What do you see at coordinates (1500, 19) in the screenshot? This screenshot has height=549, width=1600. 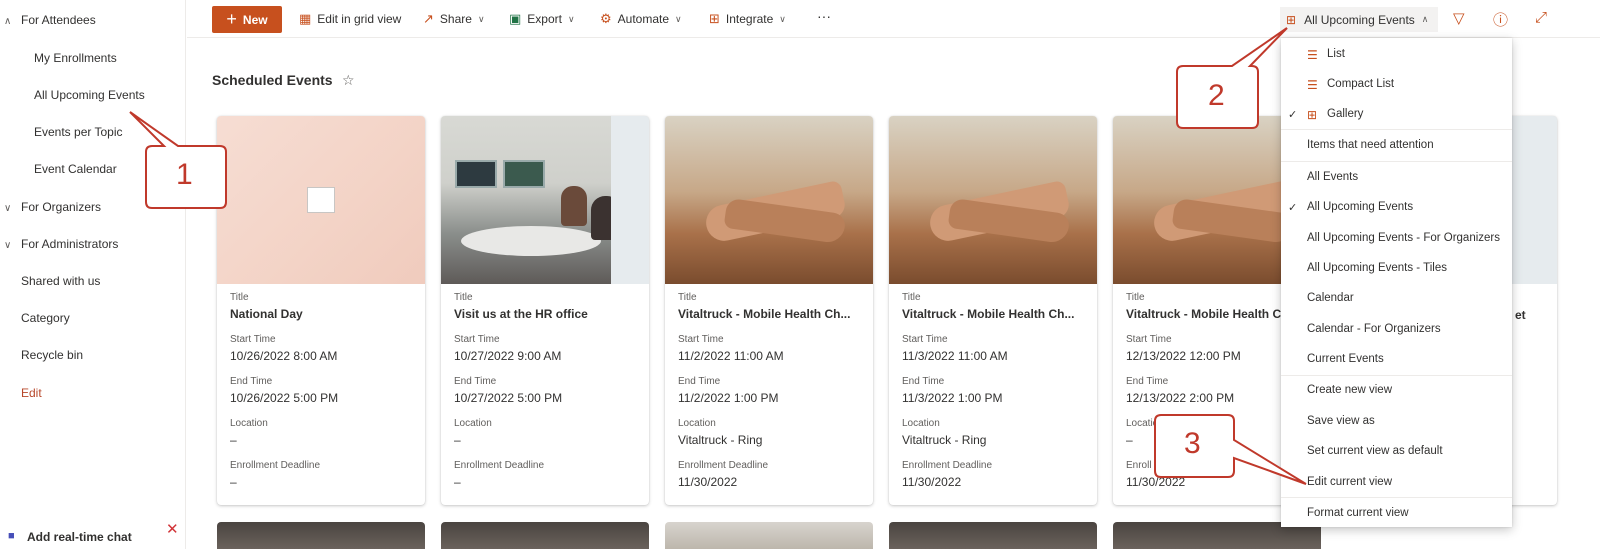 I see `info-icon: ⓘ` at bounding box center [1500, 19].